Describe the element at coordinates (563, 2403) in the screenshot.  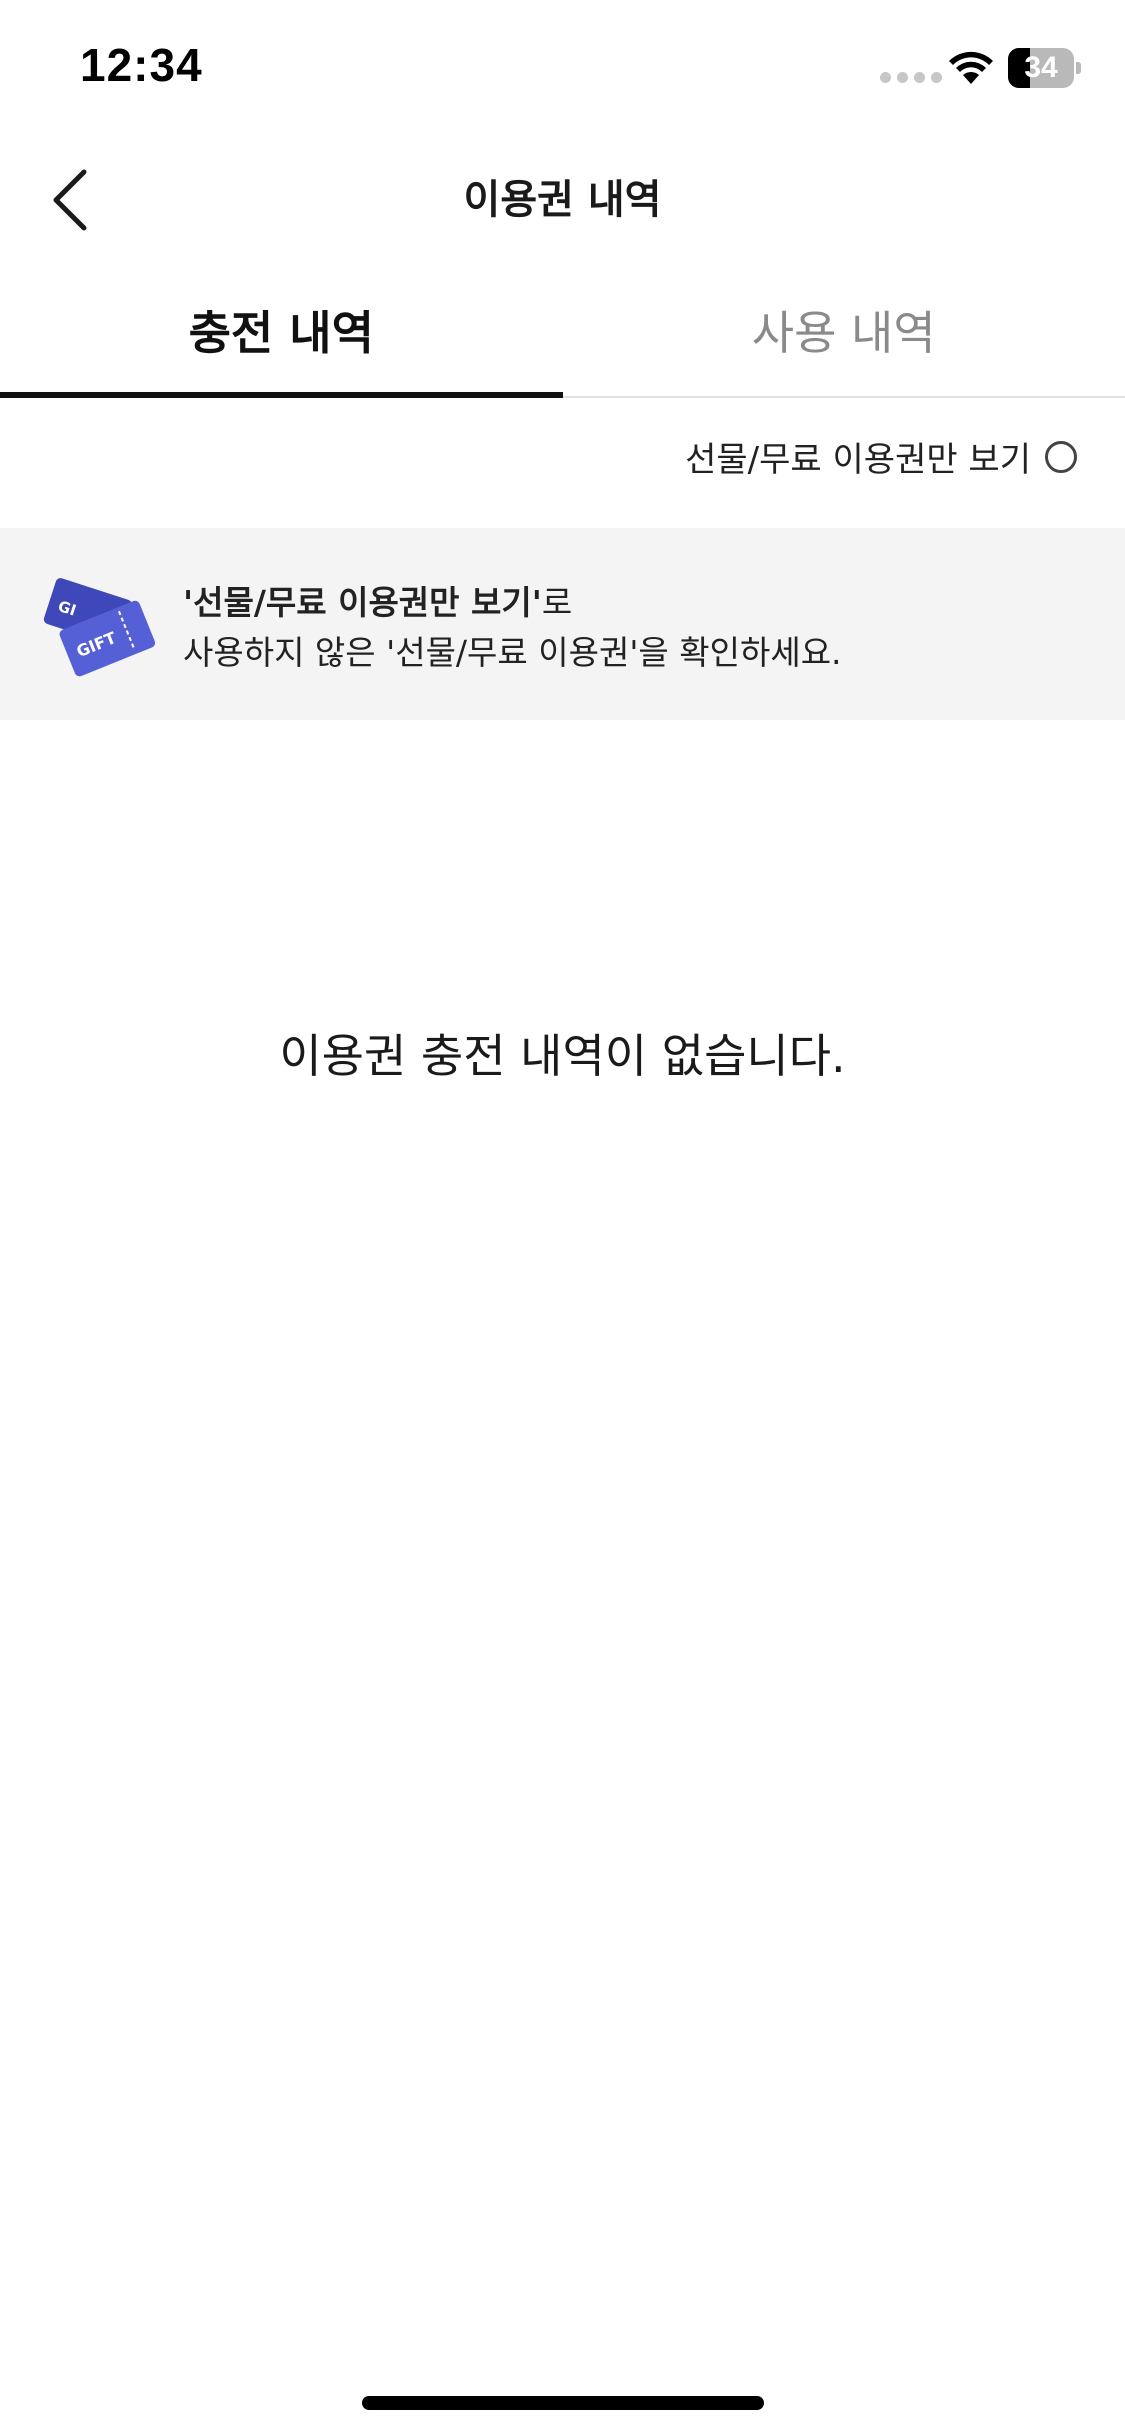
I see `home-indicator` at that location.